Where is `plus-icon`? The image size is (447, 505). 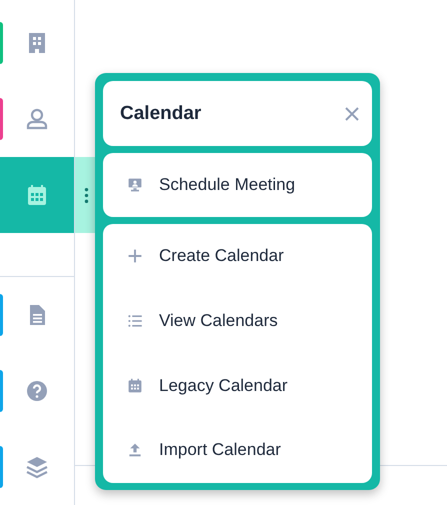 plus-icon is located at coordinates (135, 256).